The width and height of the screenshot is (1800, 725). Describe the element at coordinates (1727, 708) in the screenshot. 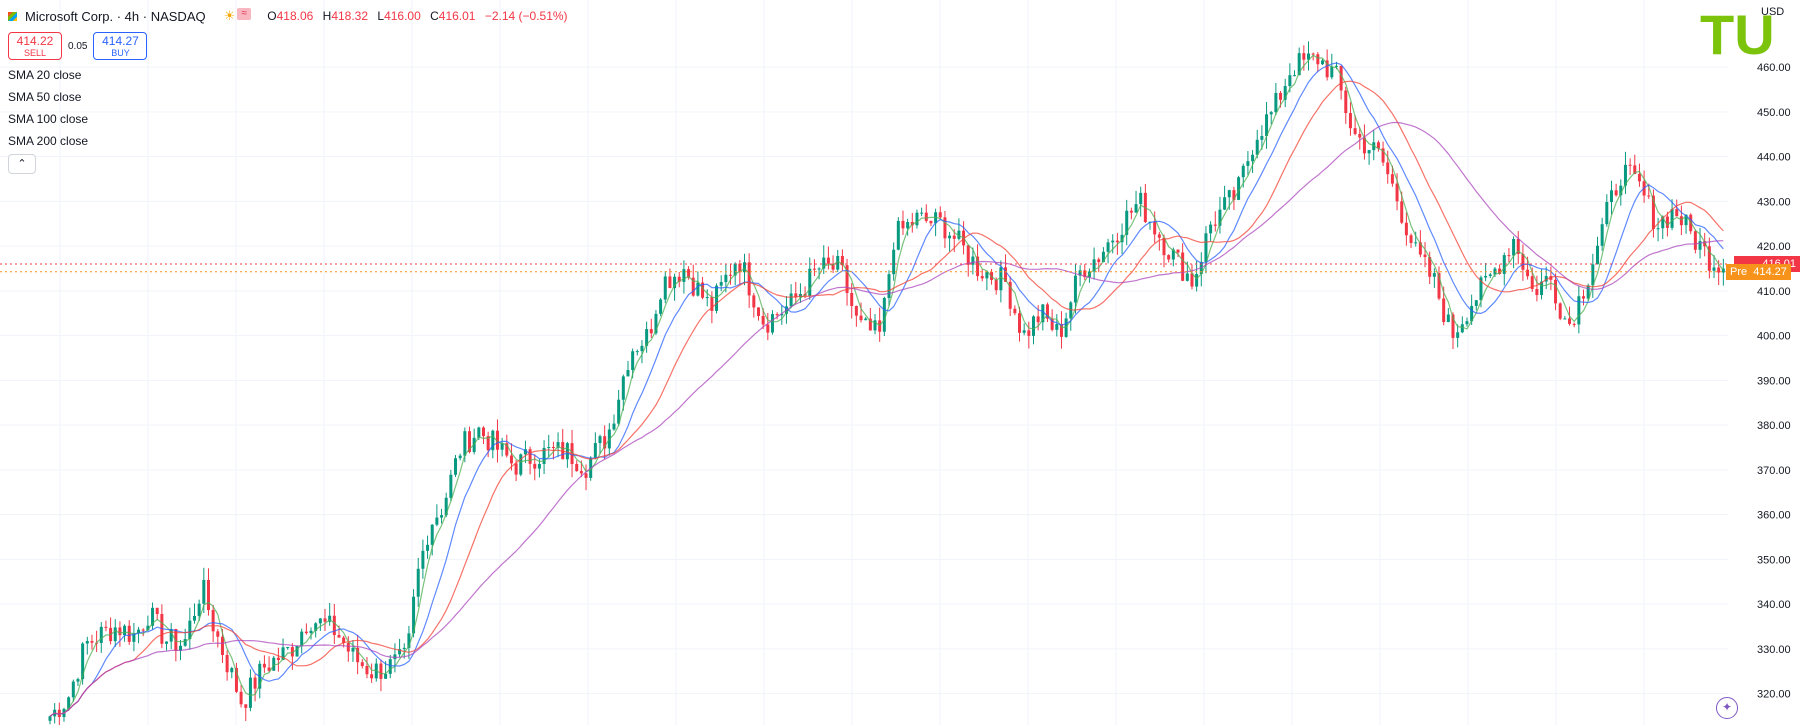

I see `compass-icon: ✦` at that location.